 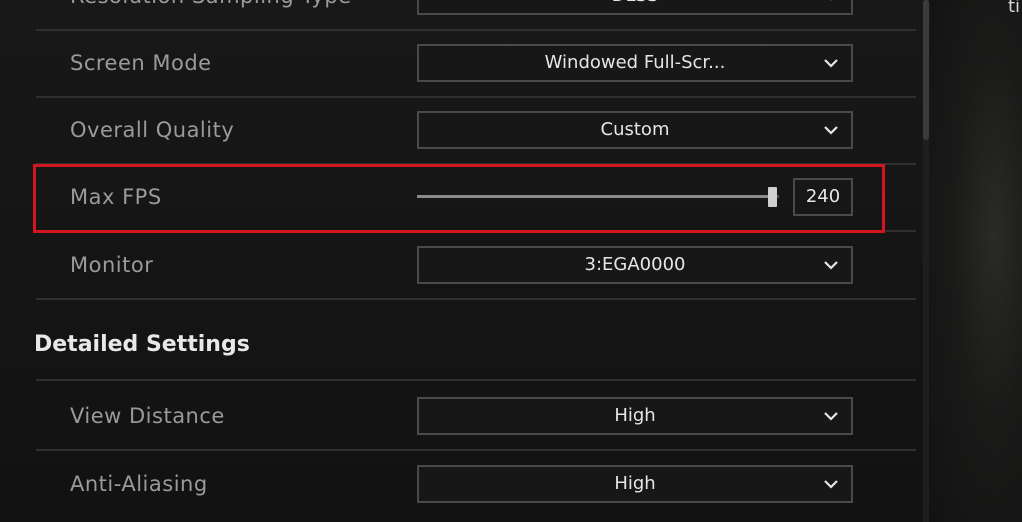 What do you see at coordinates (976, 261) in the screenshot?
I see `background-scene` at bounding box center [976, 261].